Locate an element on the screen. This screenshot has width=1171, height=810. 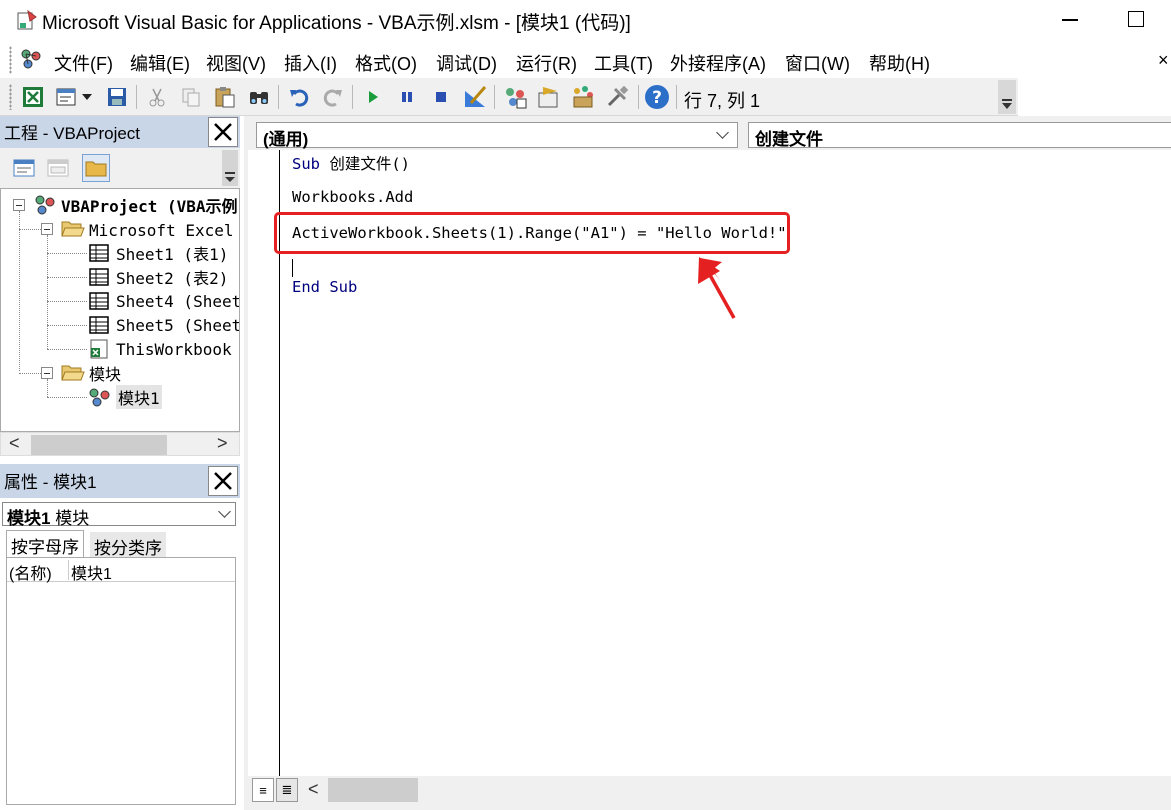
tree-item-vbaproject: VBAProject (VBA示例 is located at coordinates (135, 205).